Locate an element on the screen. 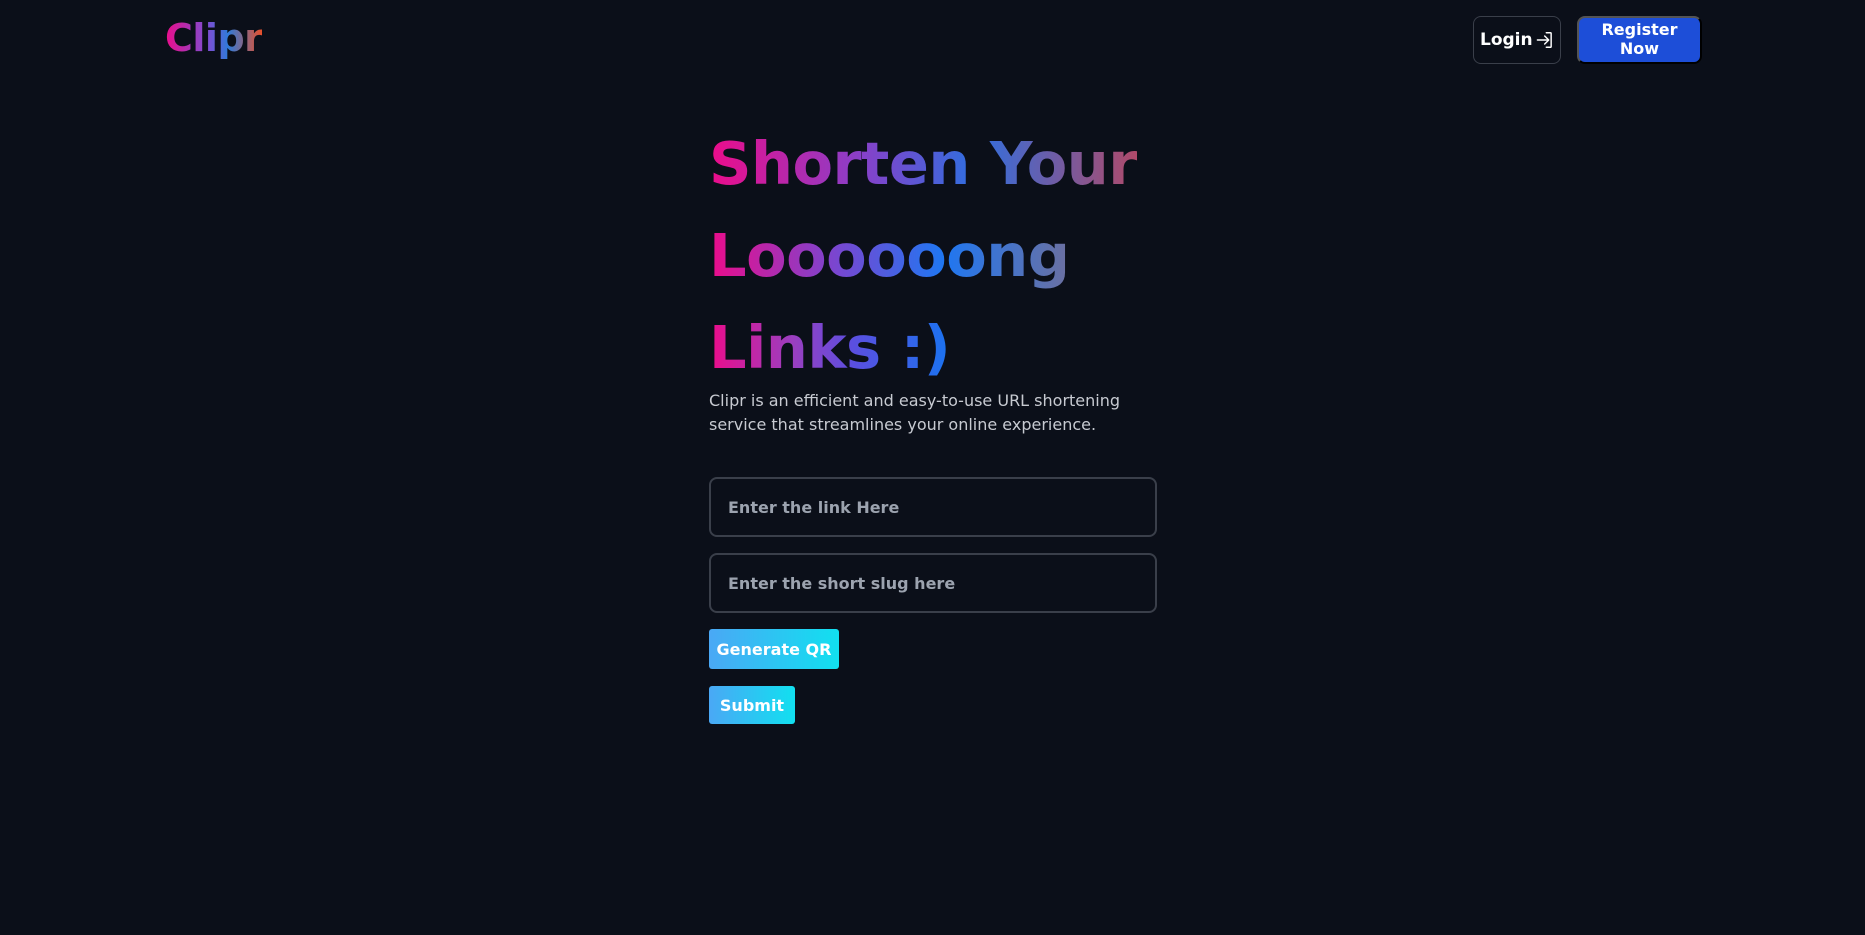  slug-input is located at coordinates (933, 583).